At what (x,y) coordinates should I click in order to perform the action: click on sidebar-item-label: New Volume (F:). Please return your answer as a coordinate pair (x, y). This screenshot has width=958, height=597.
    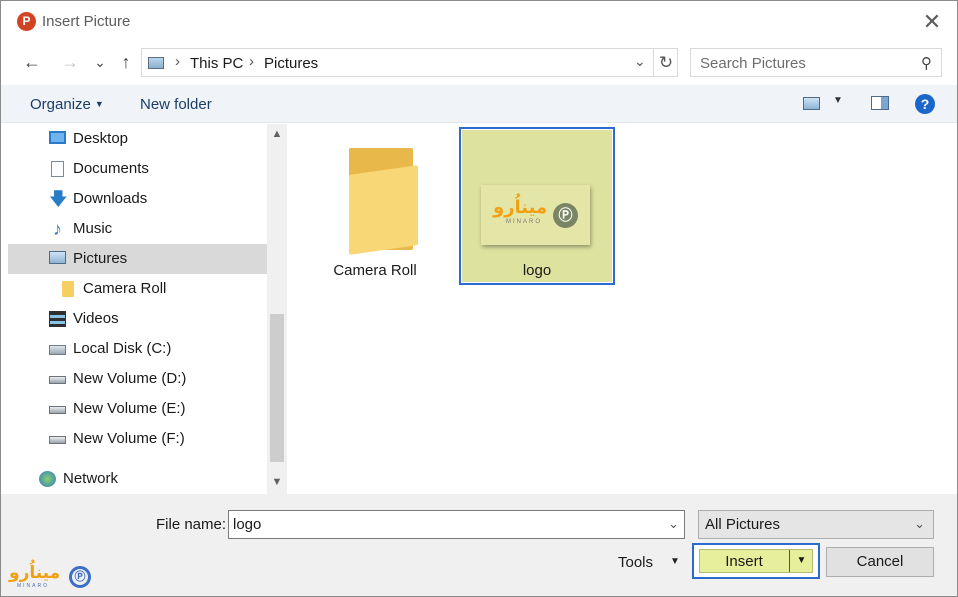
    Looking at the image, I should click on (129, 438).